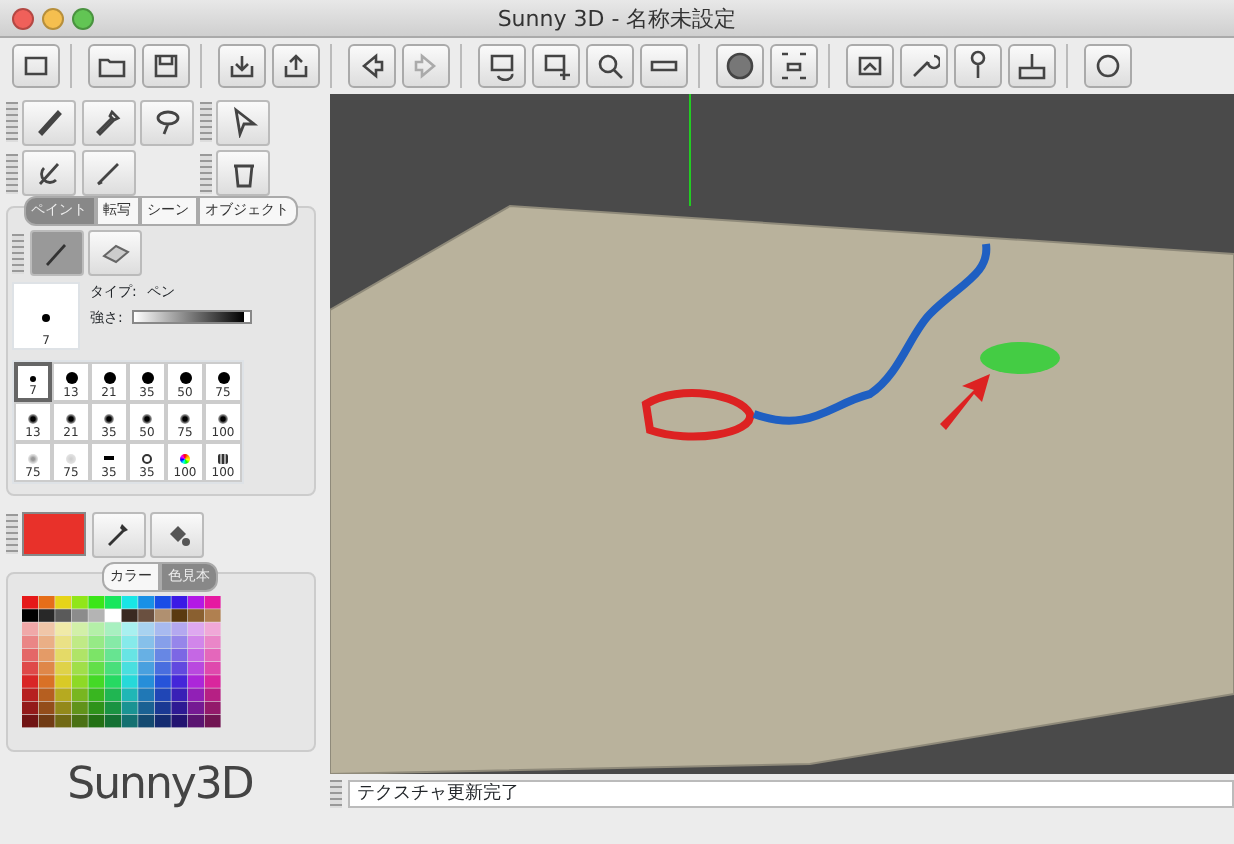  I want to click on window-title: Sunny 3D - 名称未設定, so click(617, 19).